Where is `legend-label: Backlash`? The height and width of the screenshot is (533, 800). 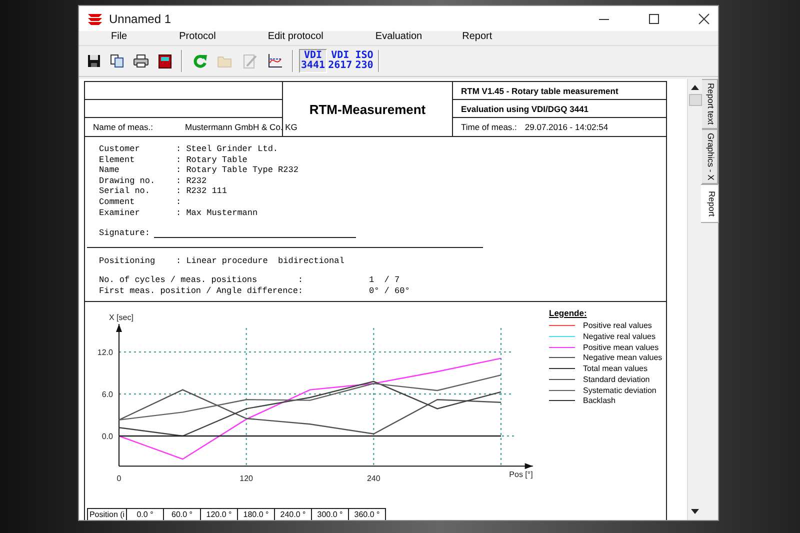
legend-label: Backlash is located at coordinates (599, 401).